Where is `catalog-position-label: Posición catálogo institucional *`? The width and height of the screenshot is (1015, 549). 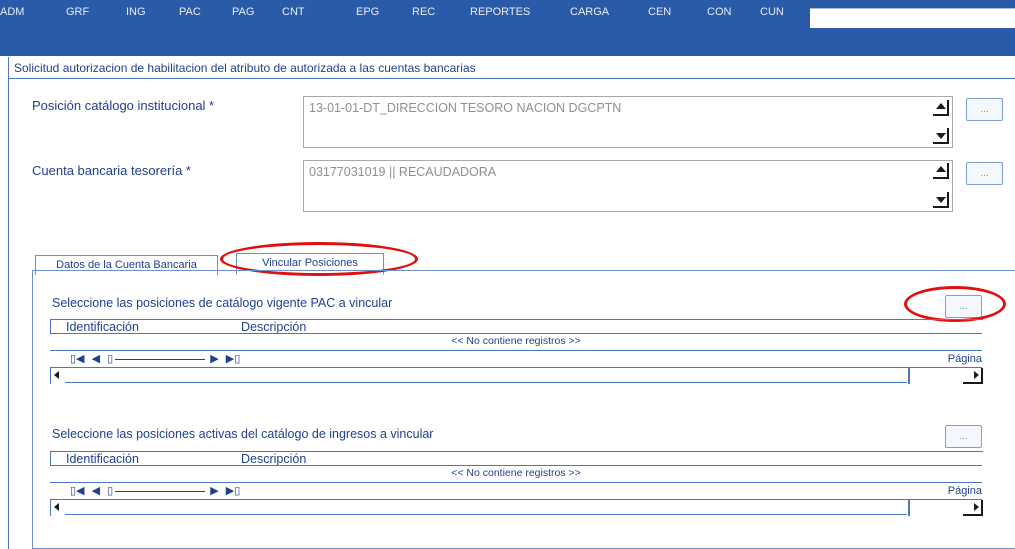 catalog-position-label: Posición catálogo institucional * is located at coordinates (123, 105).